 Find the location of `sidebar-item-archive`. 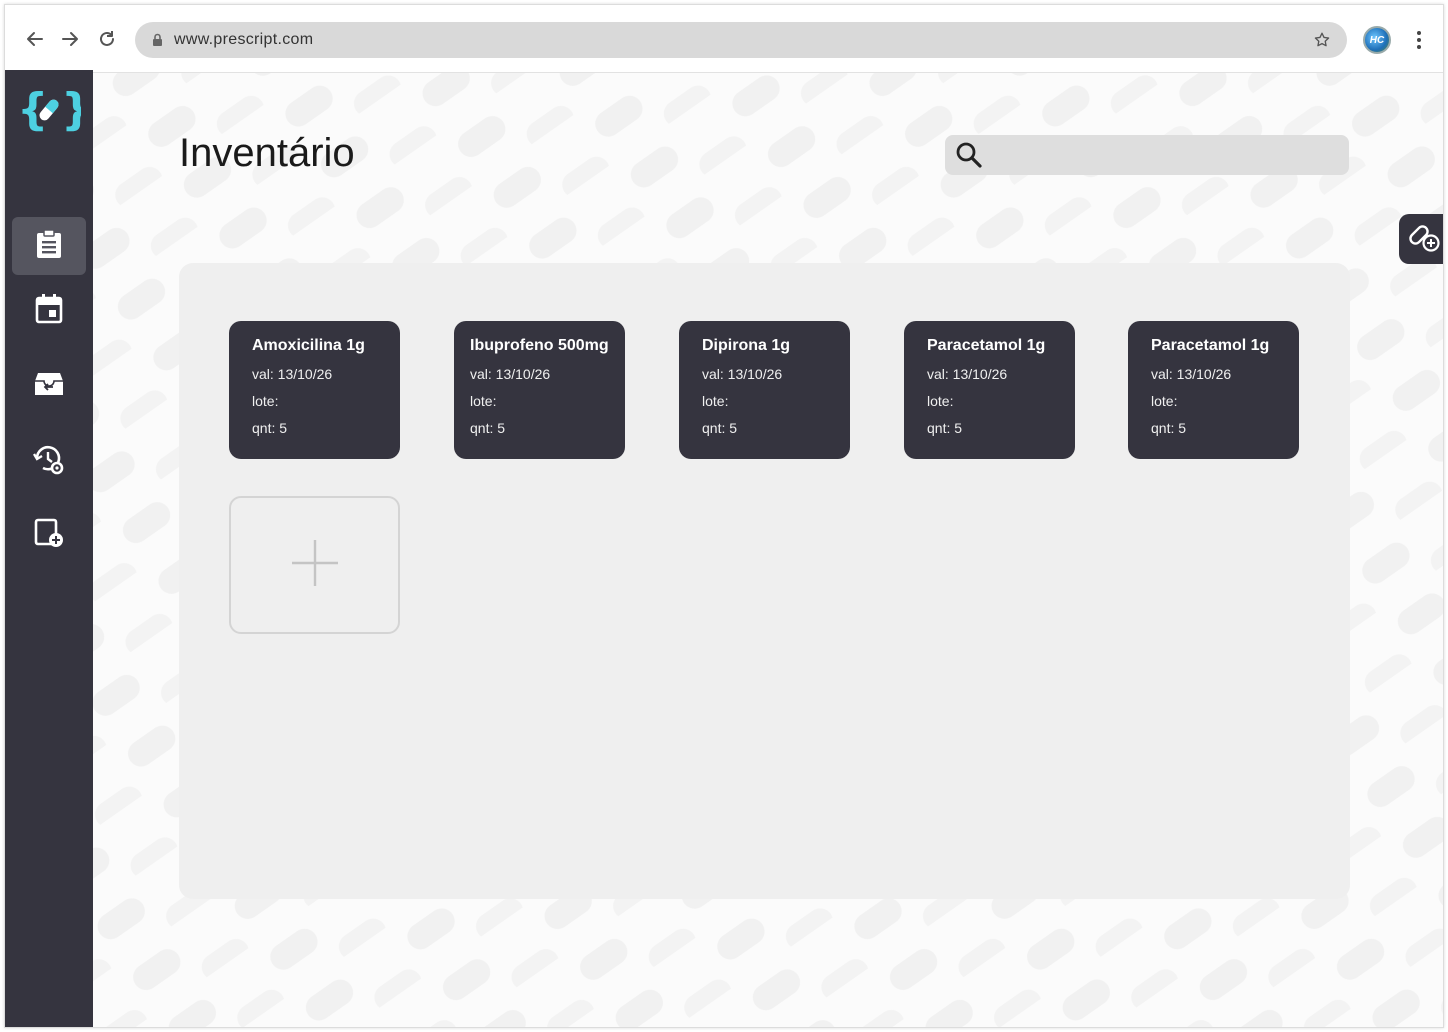

sidebar-item-archive is located at coordinates (49, 386).